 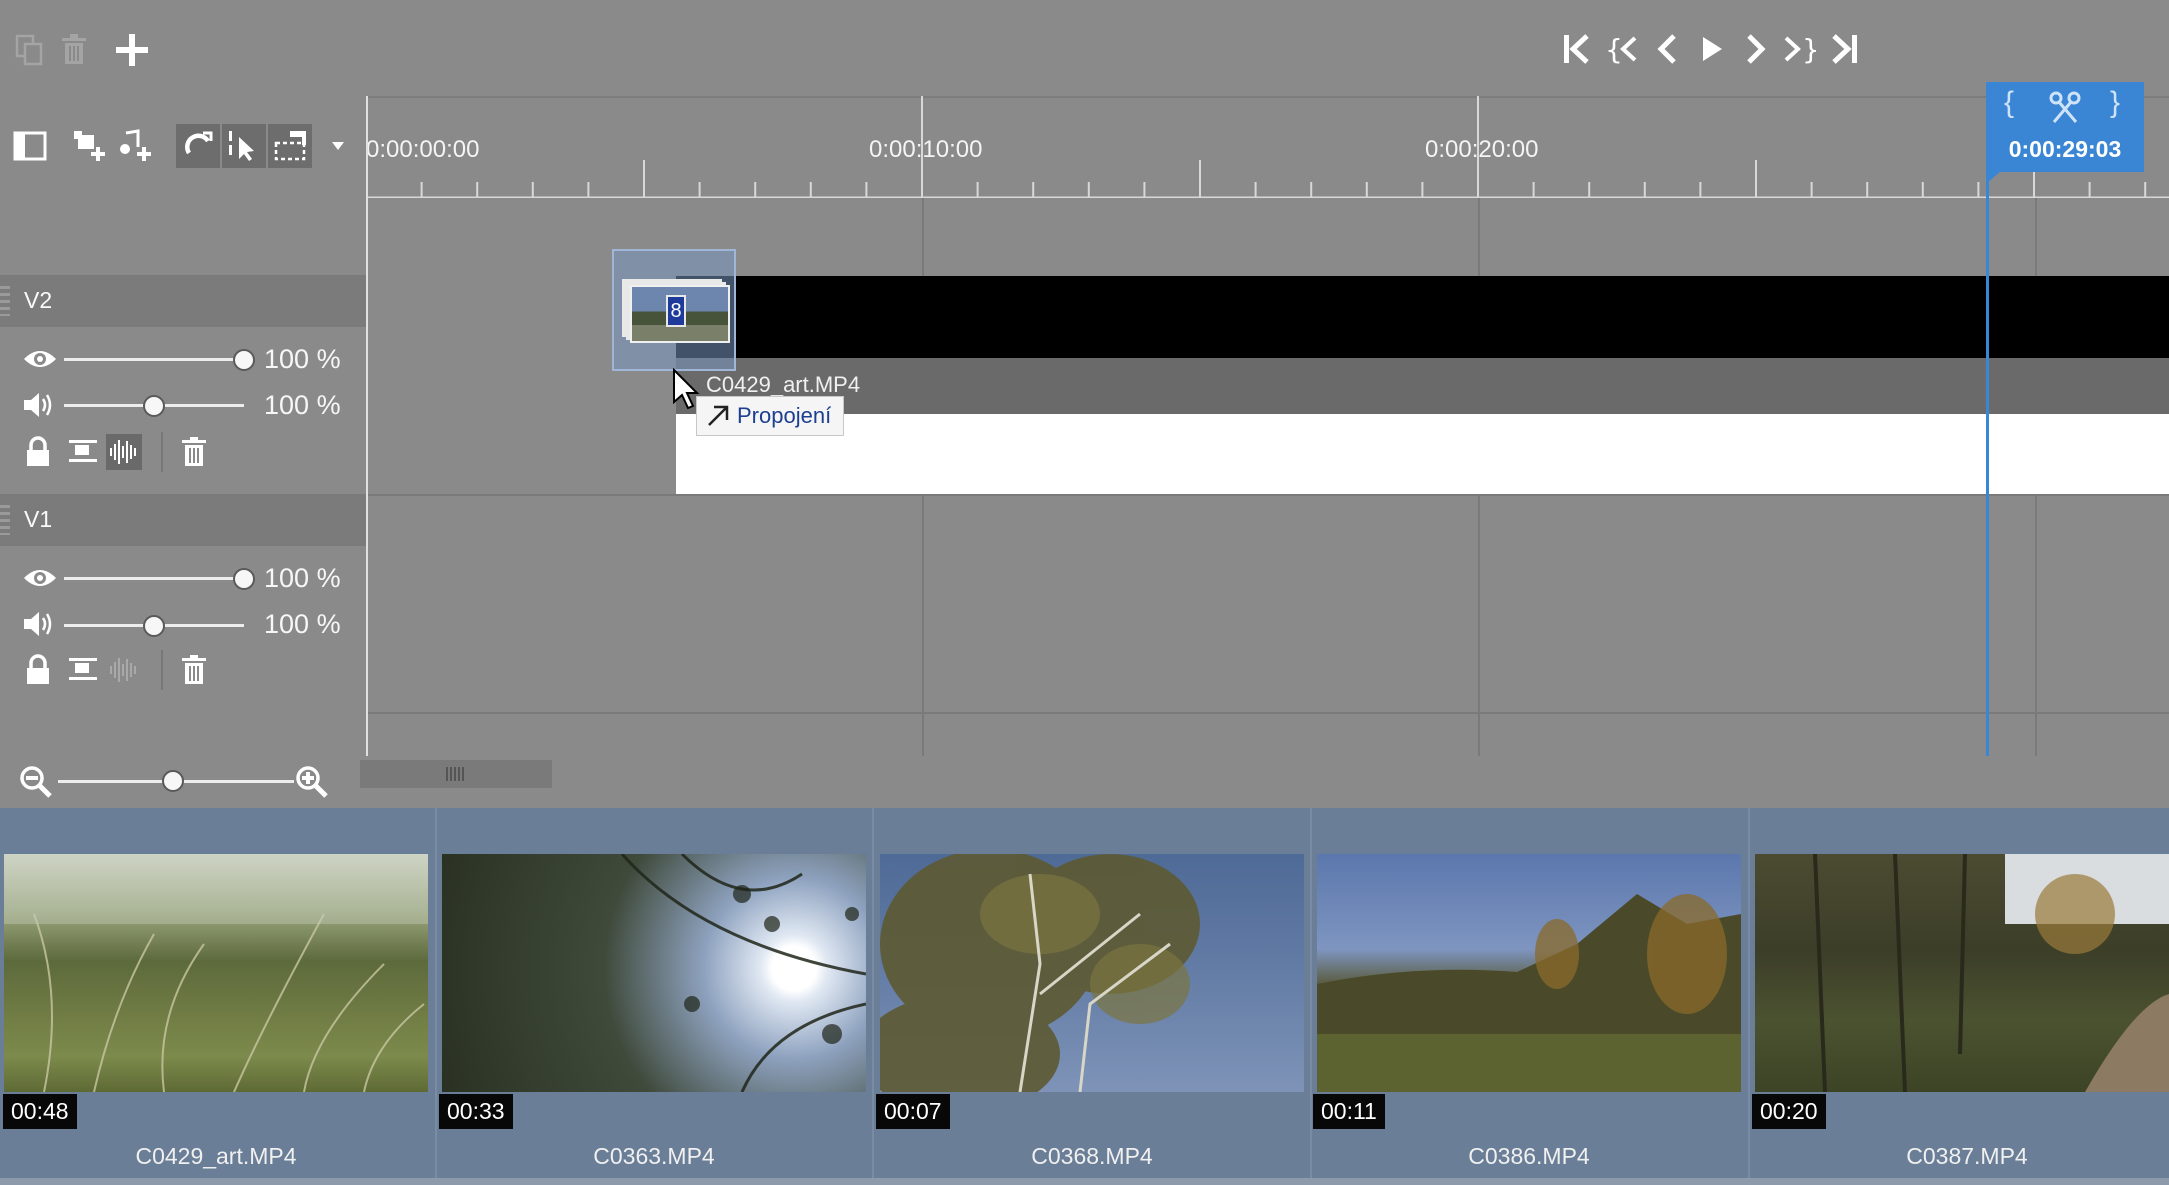 What do you see at coordinates (367, 426) in the screenshot?
I see `timeline-start-line` at bounding box center [367, 426].